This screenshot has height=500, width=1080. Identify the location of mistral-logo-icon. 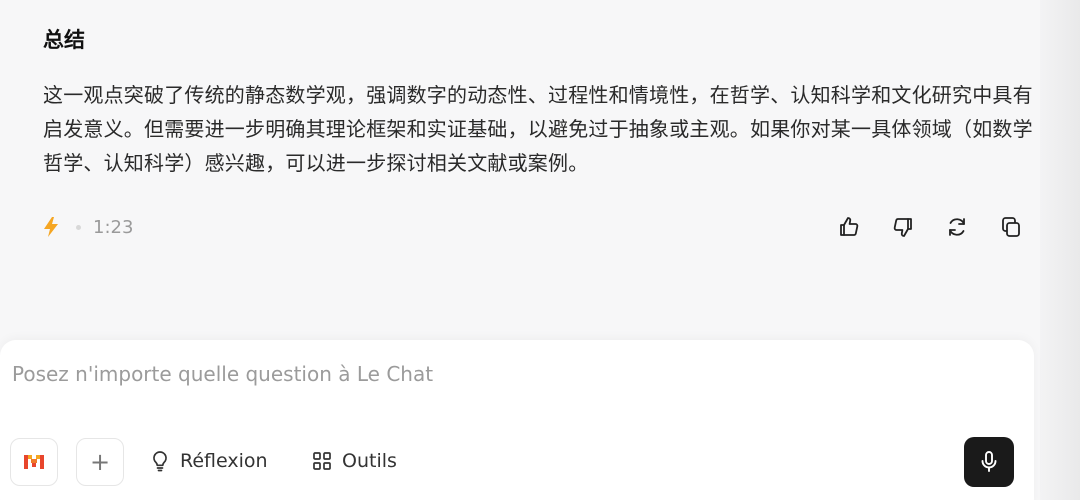
(34, 462).